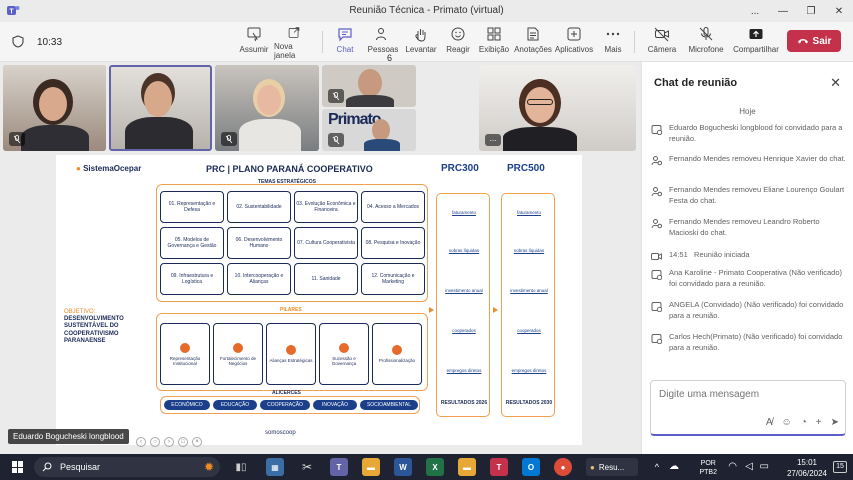  I want to click on notification-count-badge: 15, so click(840, 467).